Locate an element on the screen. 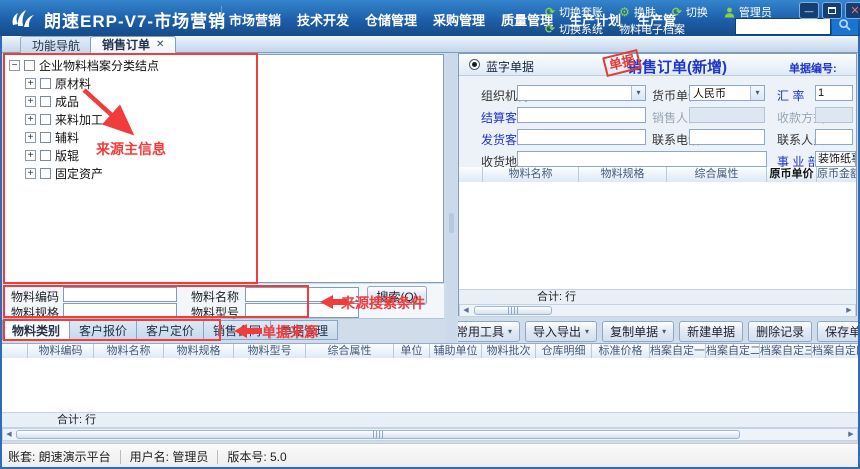  tree-node-roller: + 版辊 is located at coordinates (234, 155).